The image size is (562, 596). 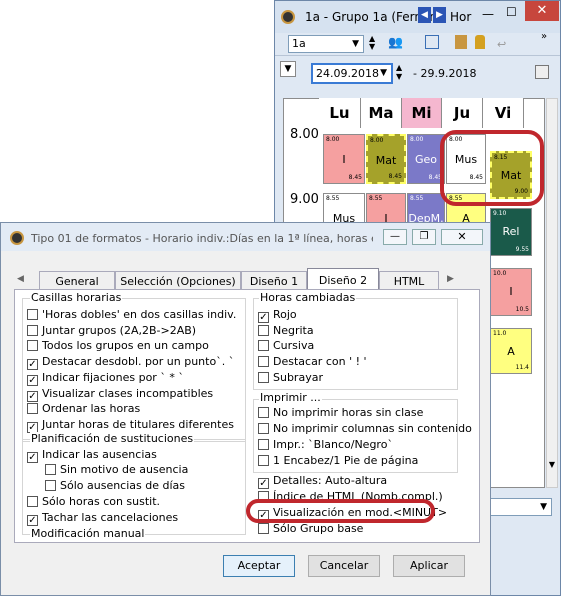 What do you see at coordinates (76, 297) in the screenshot?
I see `casillas-label: Casillas horarias` at bounding box center [76, 297].